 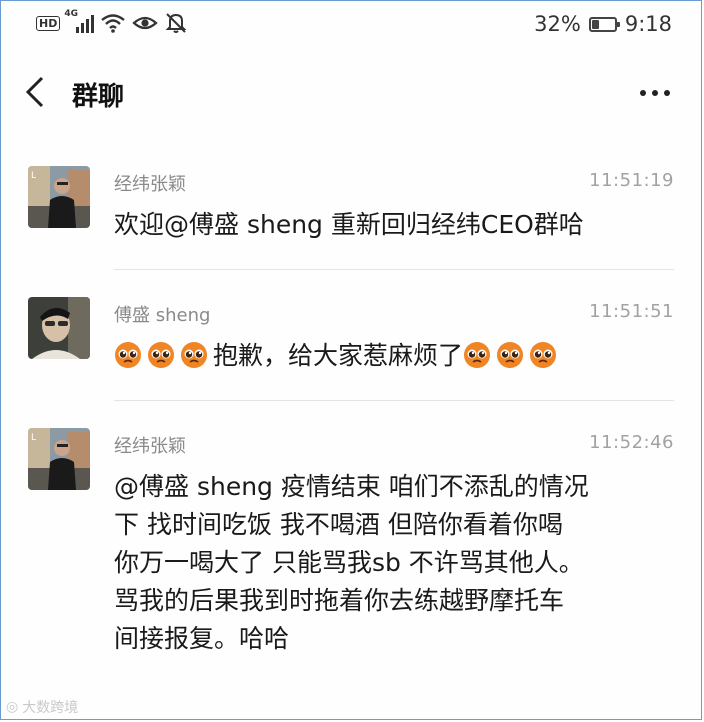 I want to click on message-body: 抱歉，给大家惹麻烦了, so click(x=338, y=355).